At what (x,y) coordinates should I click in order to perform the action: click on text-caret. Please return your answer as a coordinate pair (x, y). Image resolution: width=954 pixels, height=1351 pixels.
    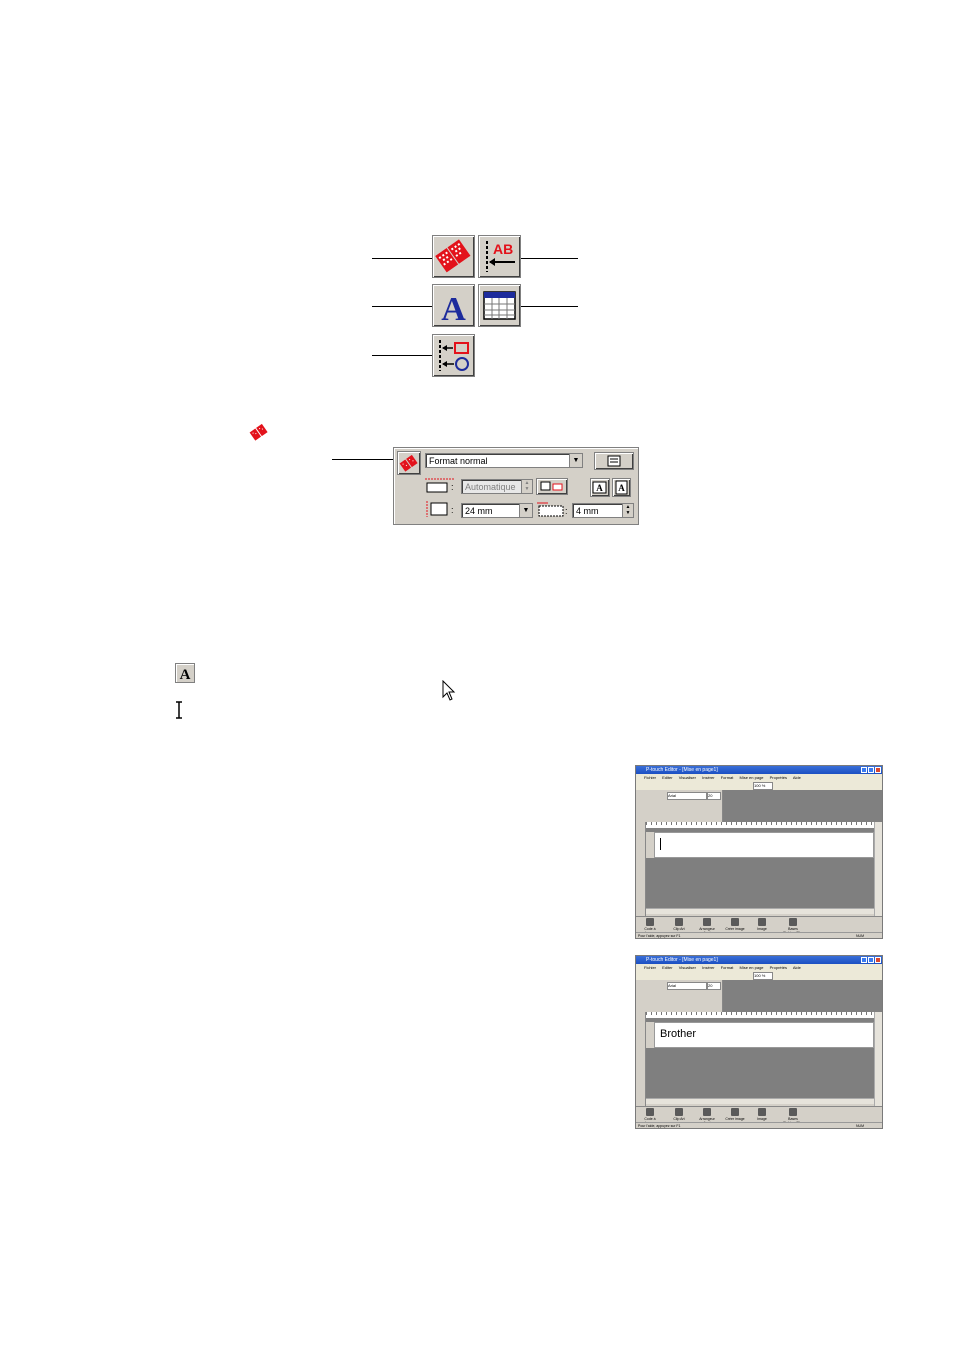
    Looking at the image, I should click on (660, 844).